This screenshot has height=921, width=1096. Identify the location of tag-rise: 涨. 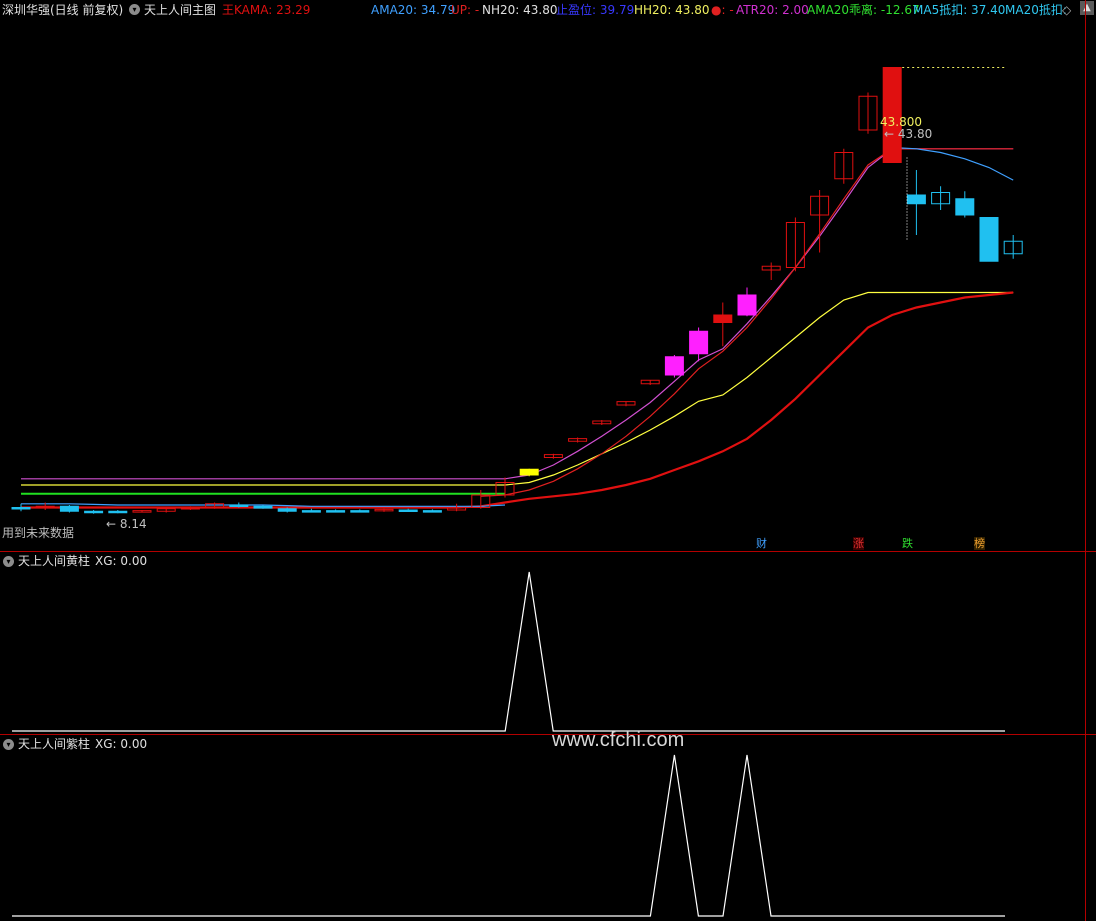
(858, 543).